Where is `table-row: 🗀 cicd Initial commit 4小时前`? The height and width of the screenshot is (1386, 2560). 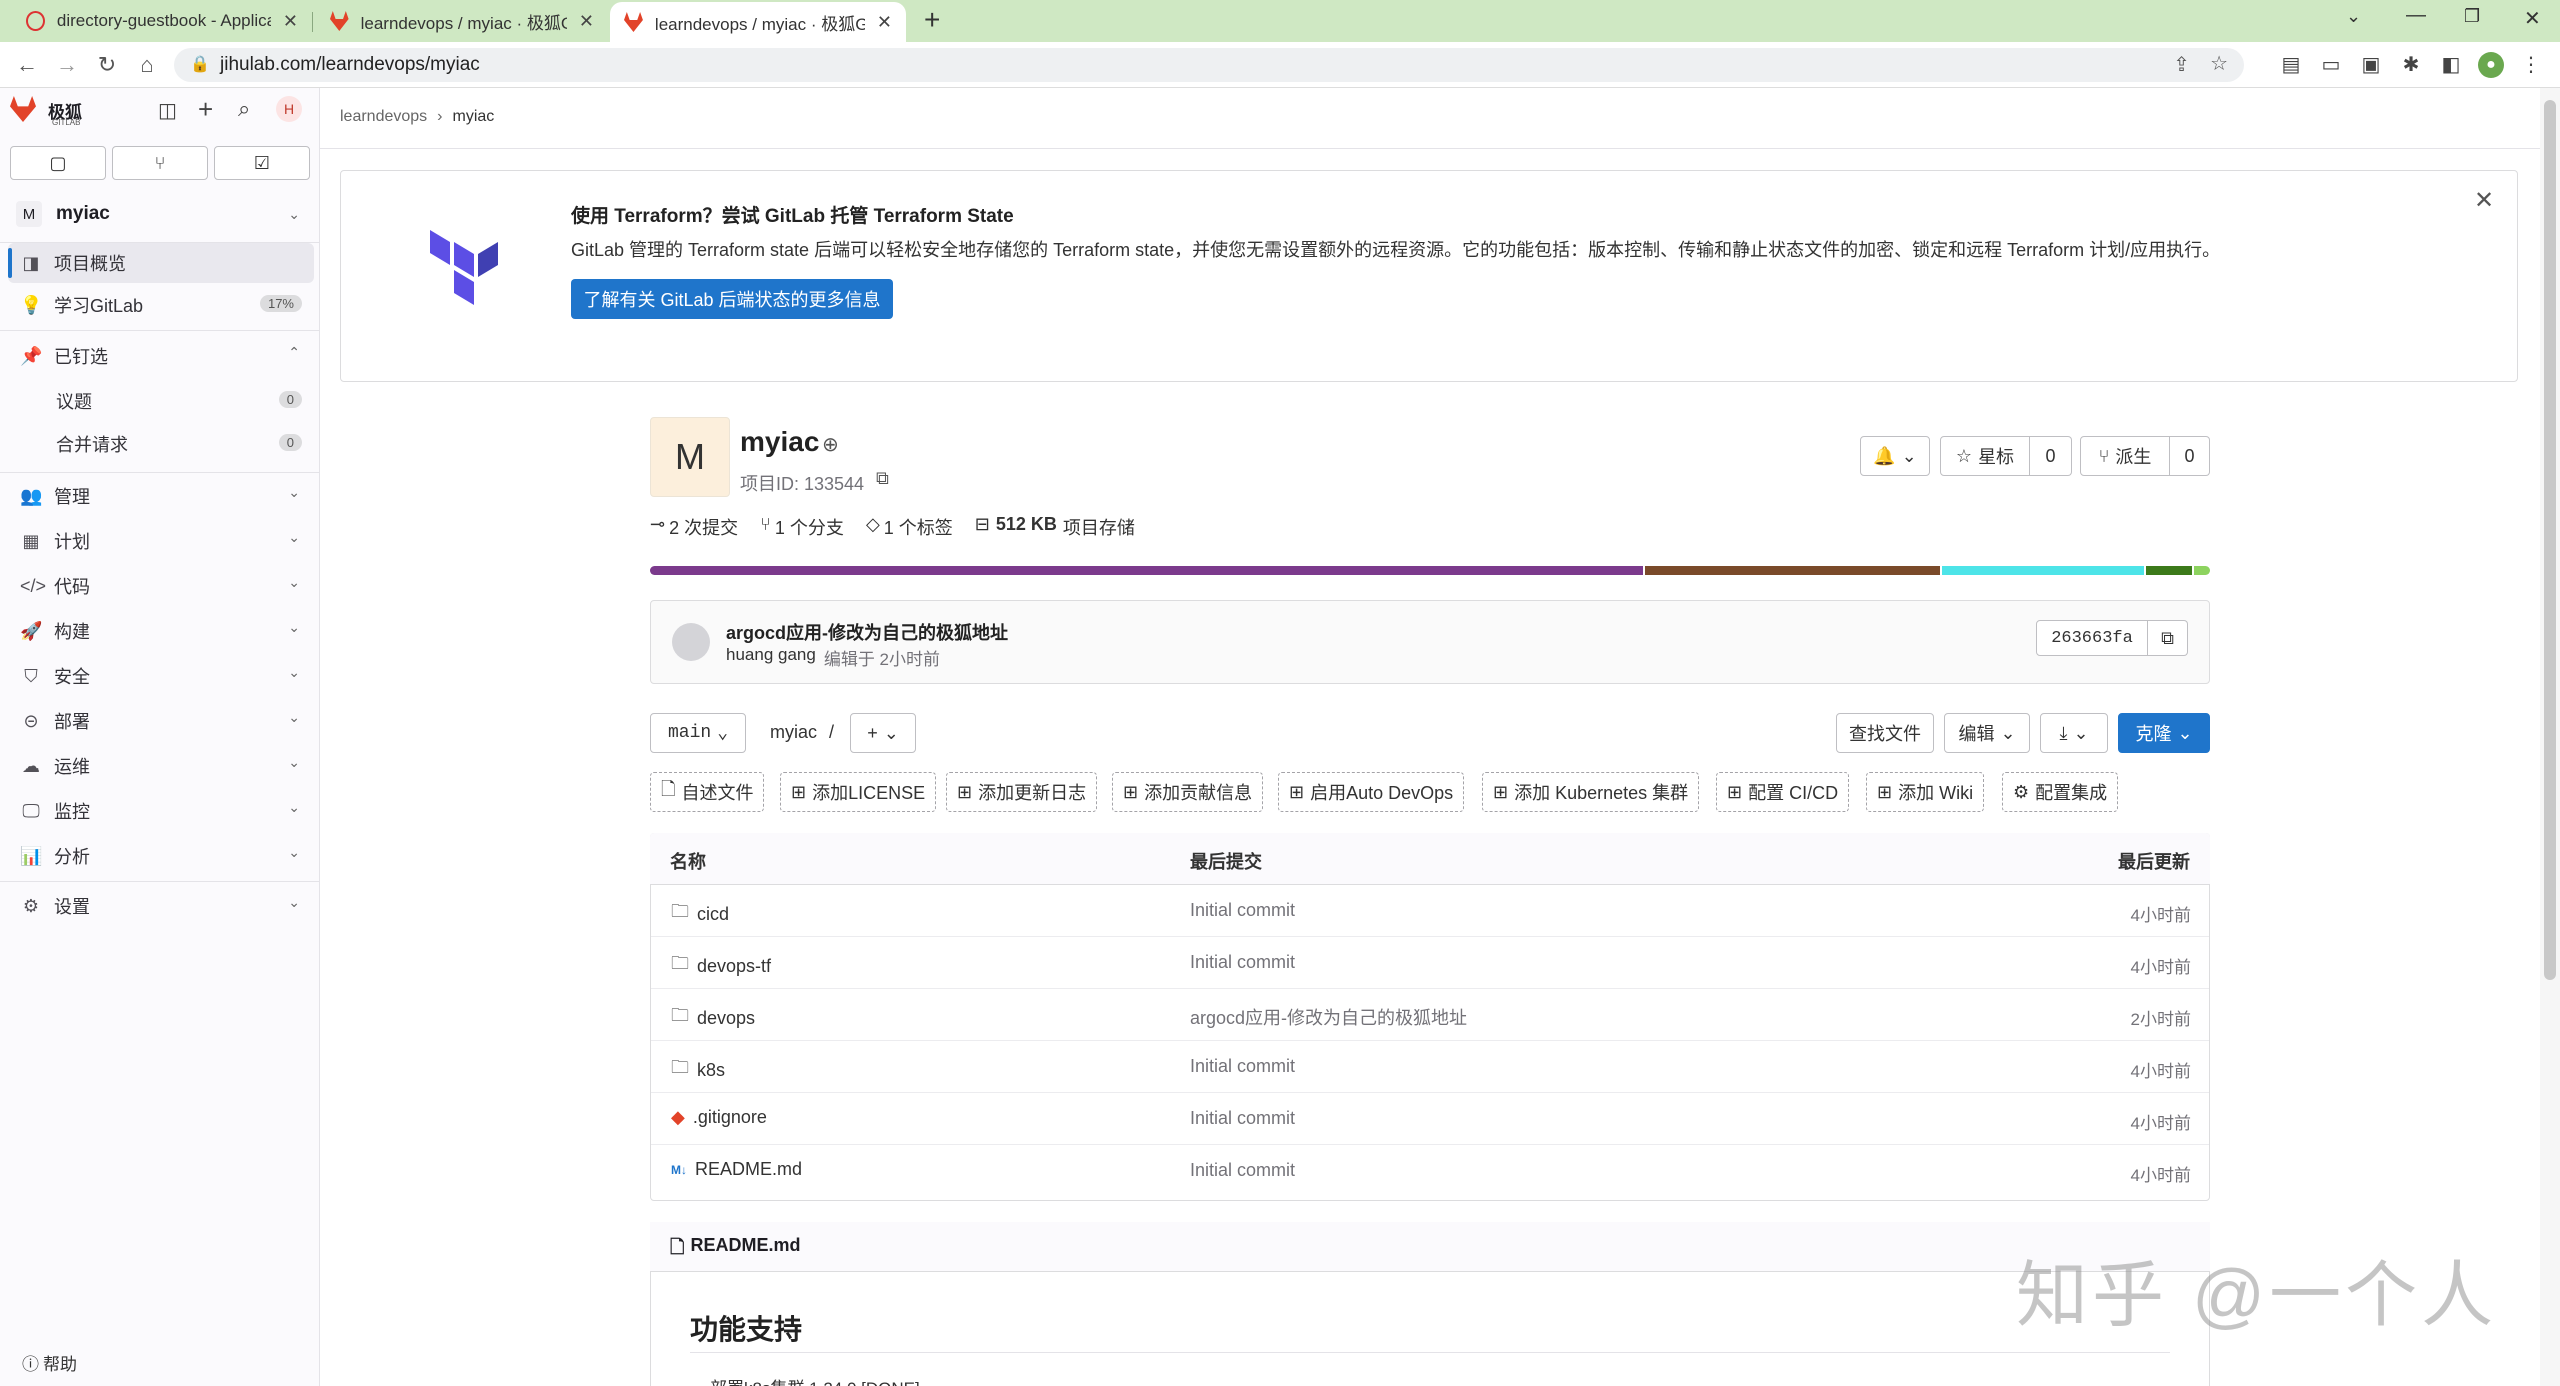
table-row: 🗀 cicd Initial commit 4小时前 is located at coordinates (1430, 911).